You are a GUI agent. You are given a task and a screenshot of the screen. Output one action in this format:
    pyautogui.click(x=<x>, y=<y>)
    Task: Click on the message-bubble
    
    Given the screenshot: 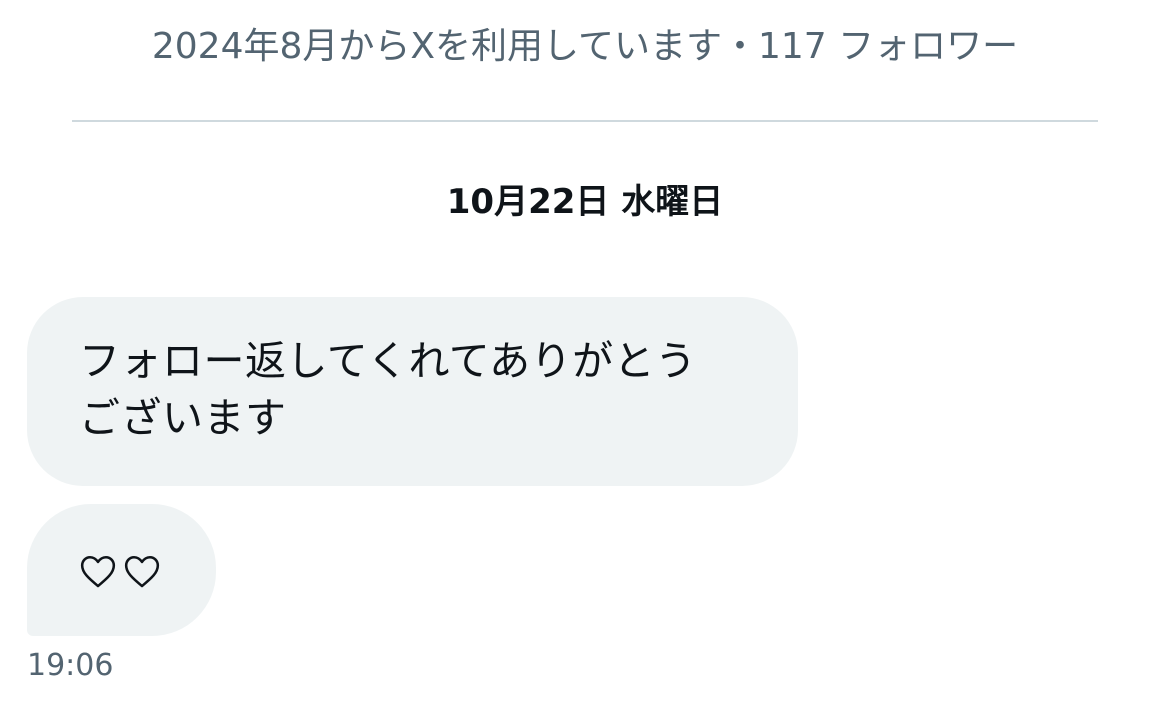 What is the action you would take?
    pyautogui.click(x=121, y=570)
    